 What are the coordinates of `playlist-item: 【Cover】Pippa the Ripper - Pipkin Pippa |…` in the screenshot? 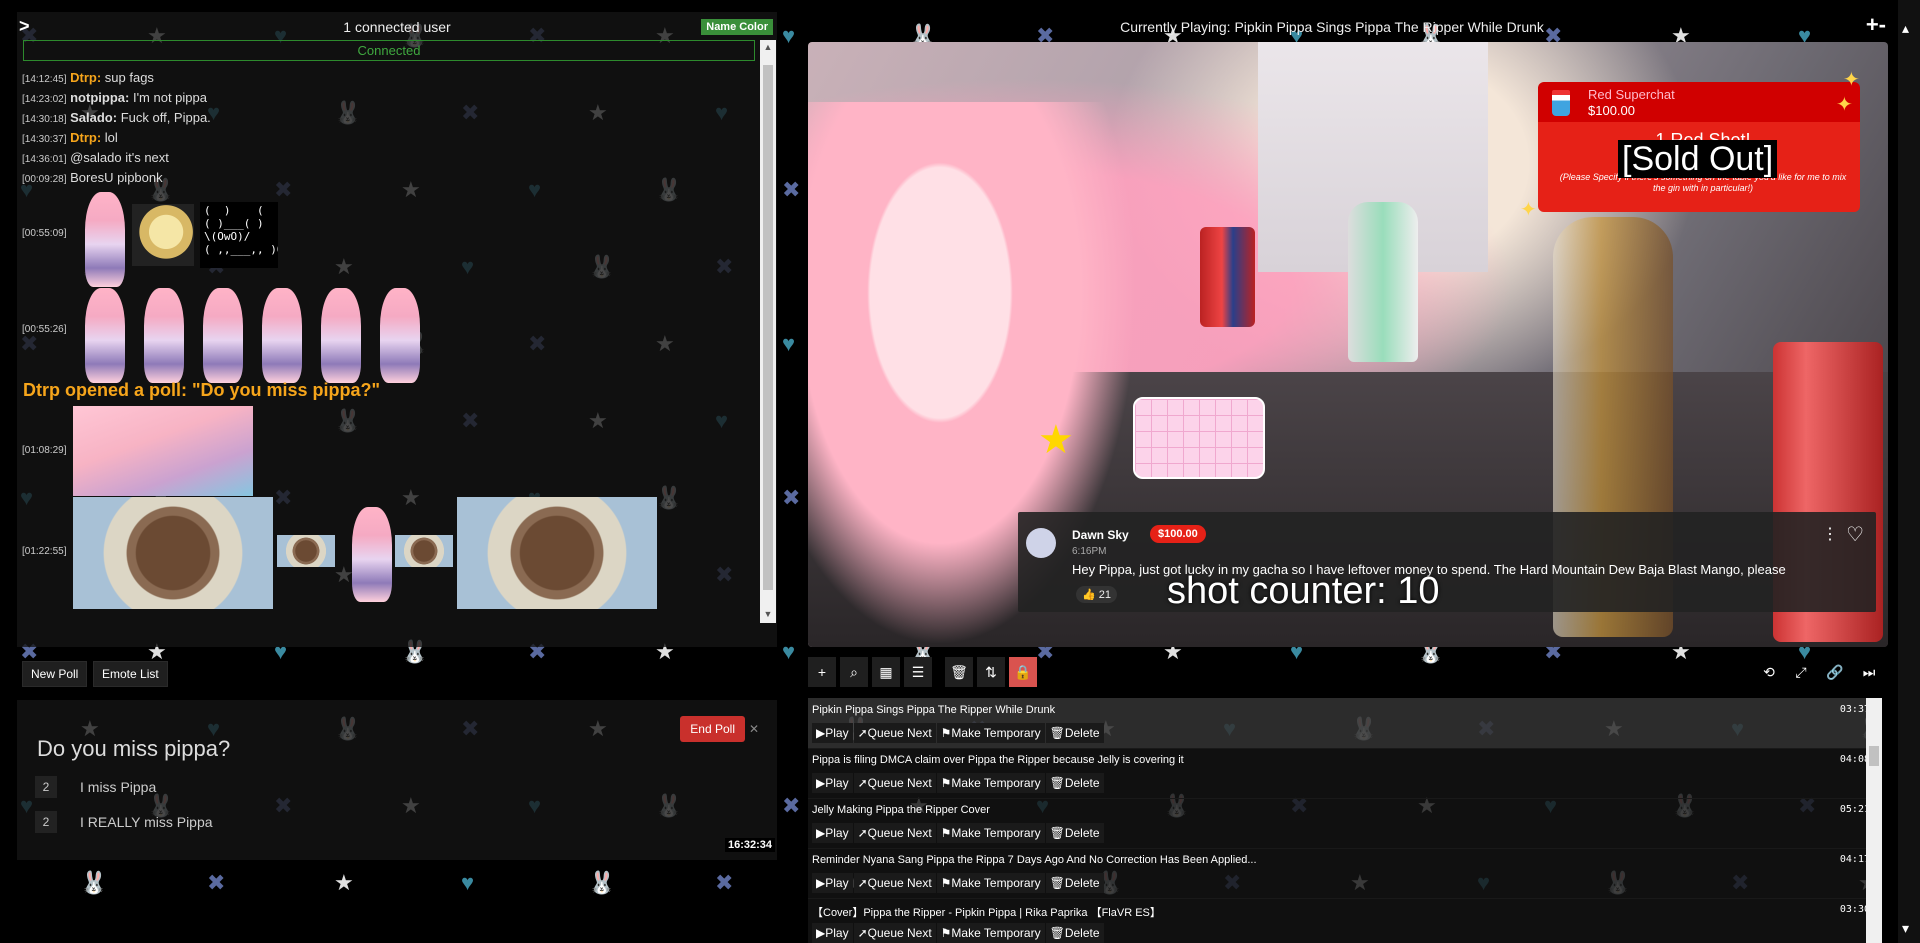 It's located at (1341, 920).